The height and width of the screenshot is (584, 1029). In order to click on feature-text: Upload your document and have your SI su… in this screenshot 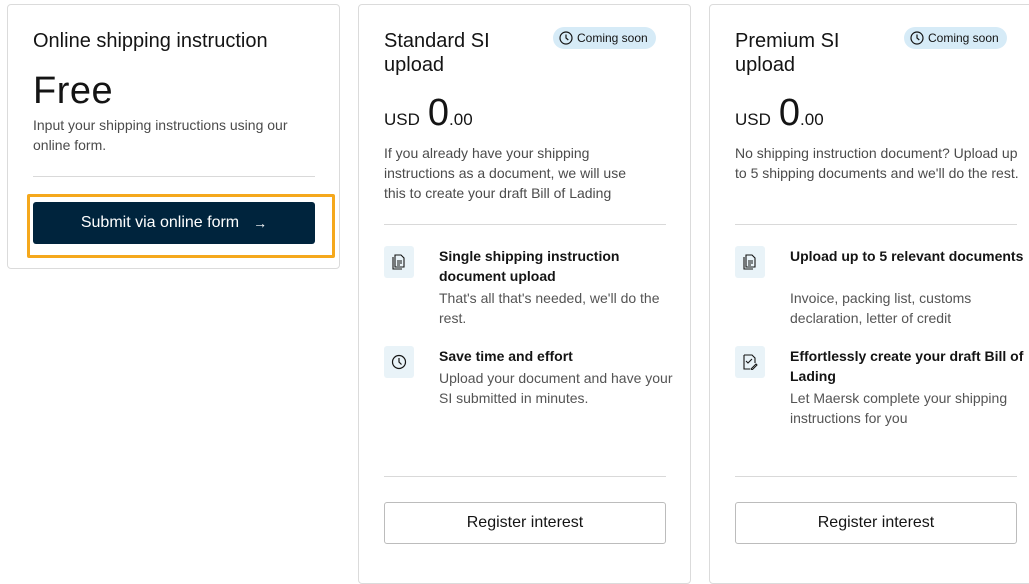, I will do `click(556, 388)`.